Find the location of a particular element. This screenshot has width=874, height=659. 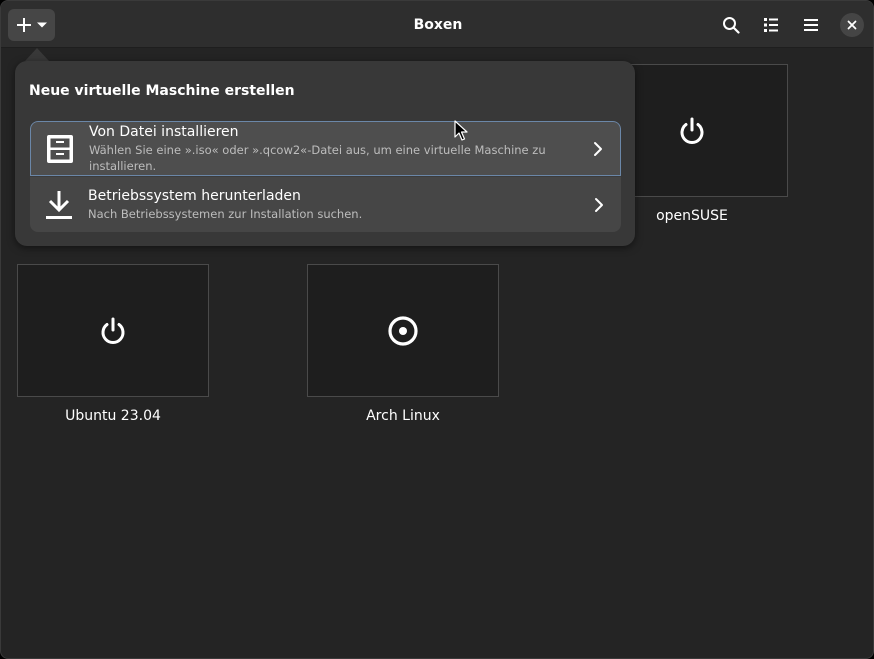

download-icon is located at coordinates (59, 204).